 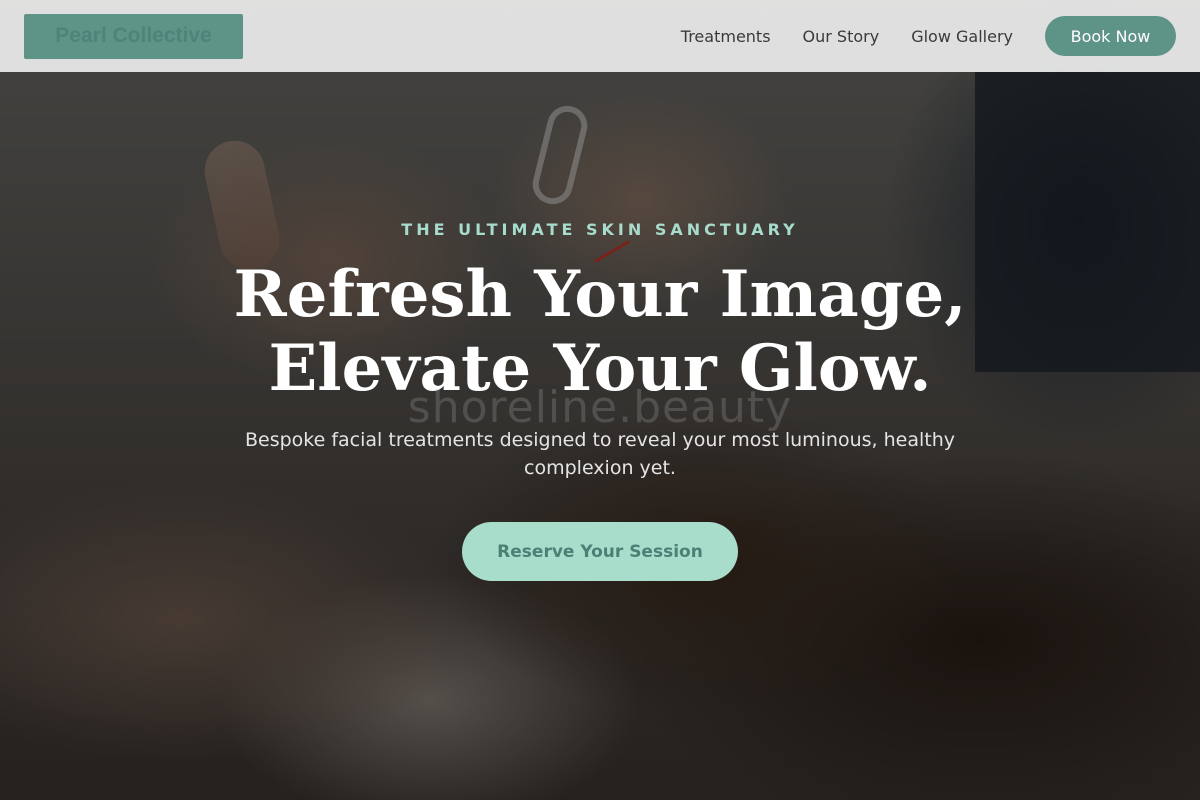 What do you see at coordinates (600, 229) in the screenshot?
I see `hero-eyebrow: THE ULTIMATE SKIN SANCTUARY` at bounding box center [600, 229].